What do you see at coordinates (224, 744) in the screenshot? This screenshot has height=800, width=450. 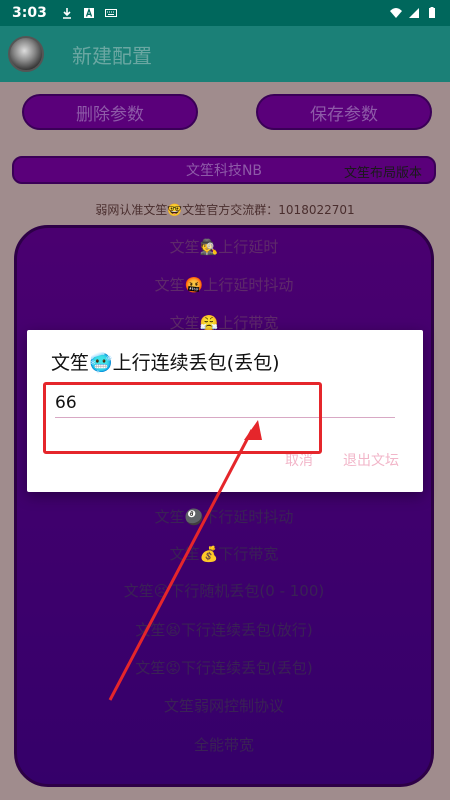 I see `list-item-full-bandwidth: 全能带宽` at bounding box center [224, 744].